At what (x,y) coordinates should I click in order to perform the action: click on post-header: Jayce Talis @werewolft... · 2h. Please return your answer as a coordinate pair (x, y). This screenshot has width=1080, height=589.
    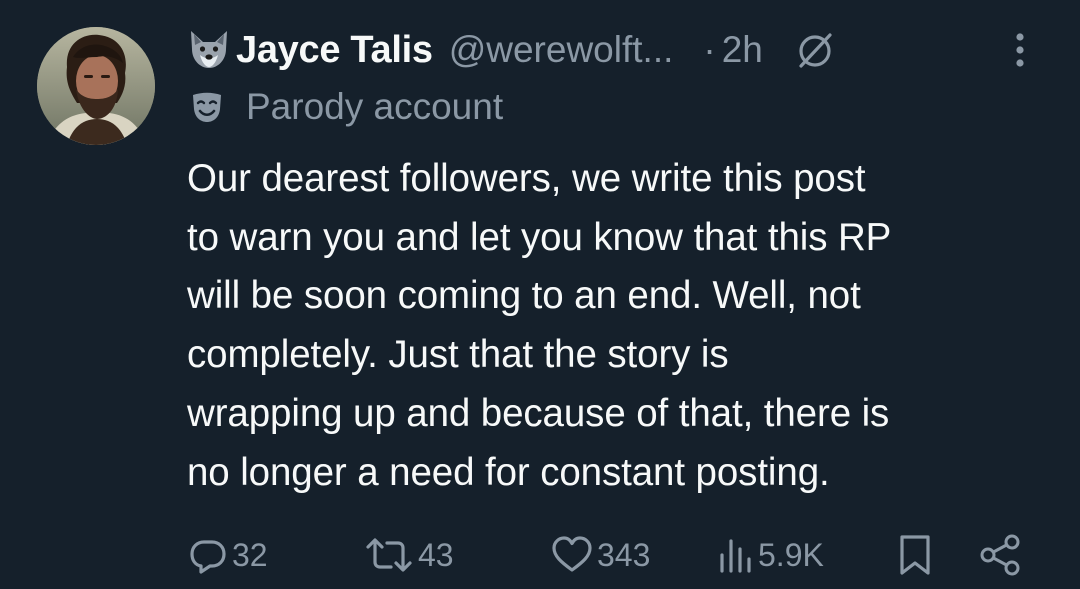
    Looking at the image, I should click on (616, 50).